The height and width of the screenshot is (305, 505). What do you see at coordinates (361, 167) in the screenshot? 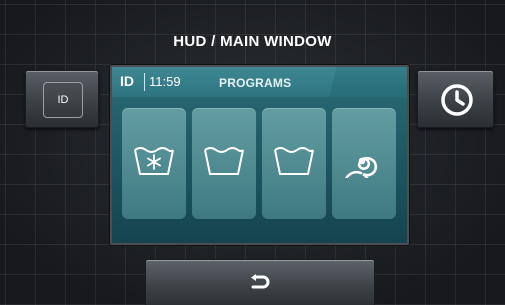
I see `spin-spiral-icon` at bounding box center [361, 167].